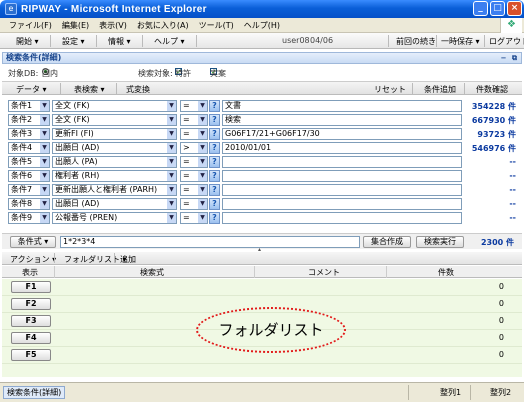  Describe the element at coordinates (497, 8) in the screenshot. I see `maximize-icon: □` at that location.